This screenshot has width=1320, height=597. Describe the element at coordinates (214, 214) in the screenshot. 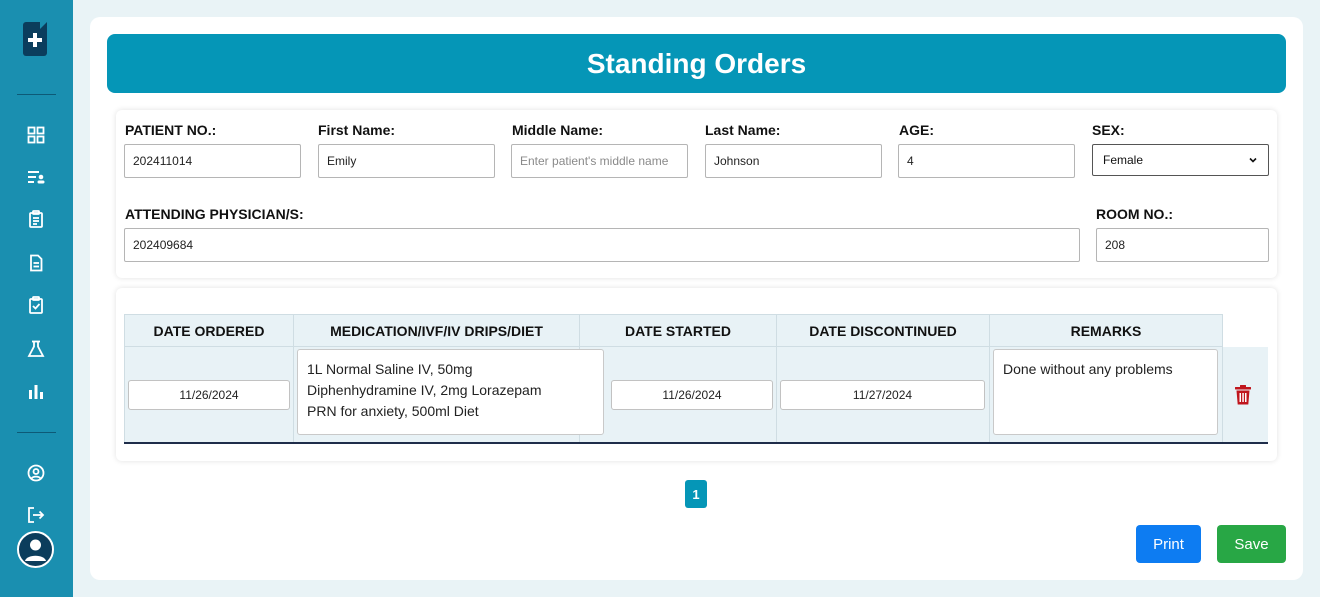

I see `physician-label: ATTENDING PHYSICIAN/S:` at that location.